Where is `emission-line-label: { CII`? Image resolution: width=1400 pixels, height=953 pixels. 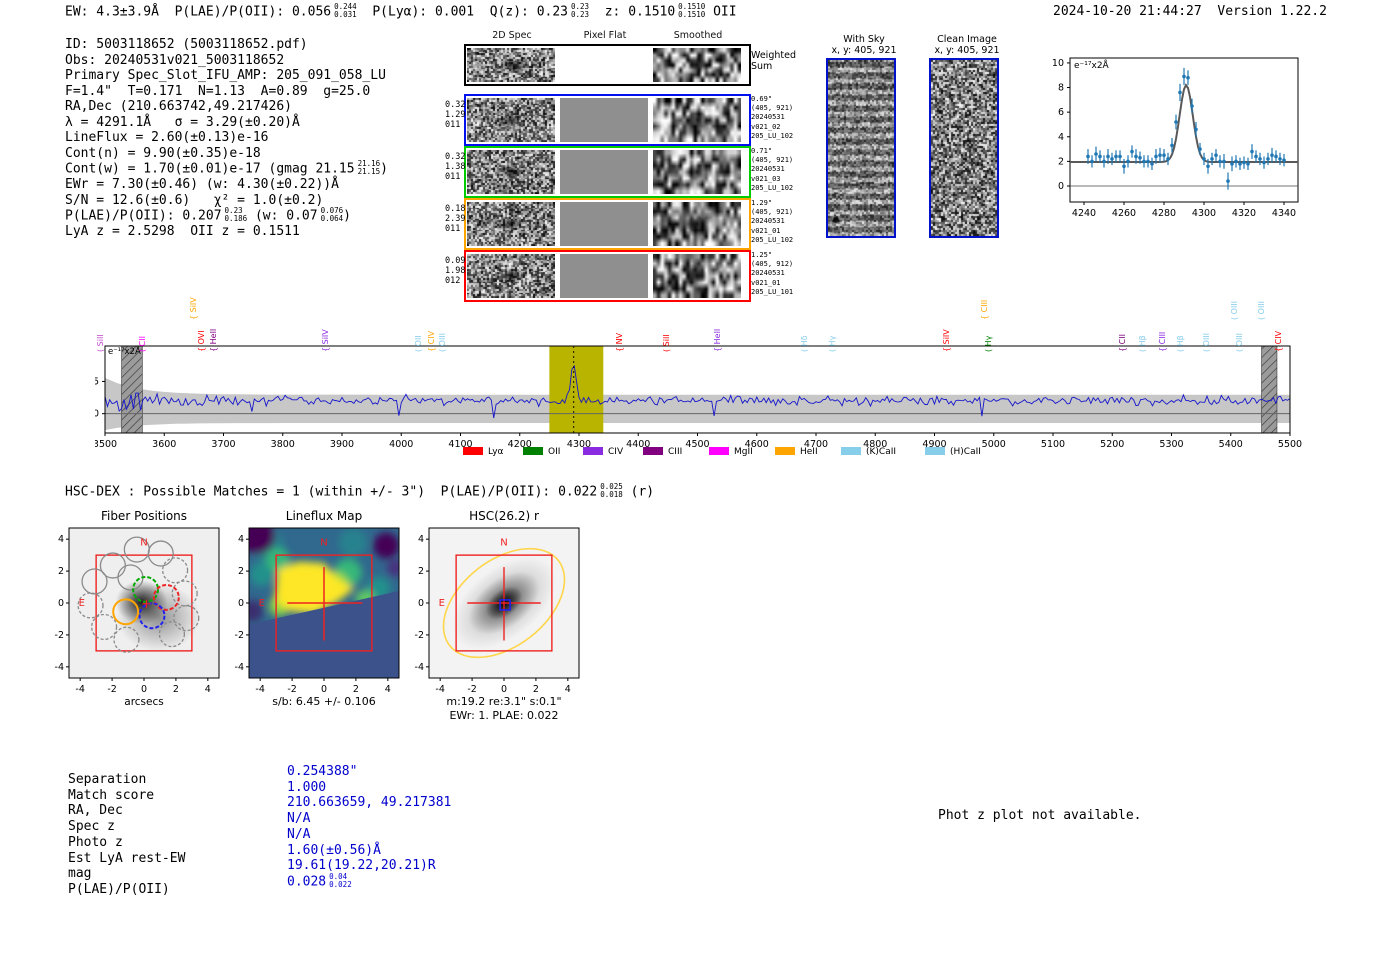 emission-line-label: { CII is located at coordinates (1122, 343).